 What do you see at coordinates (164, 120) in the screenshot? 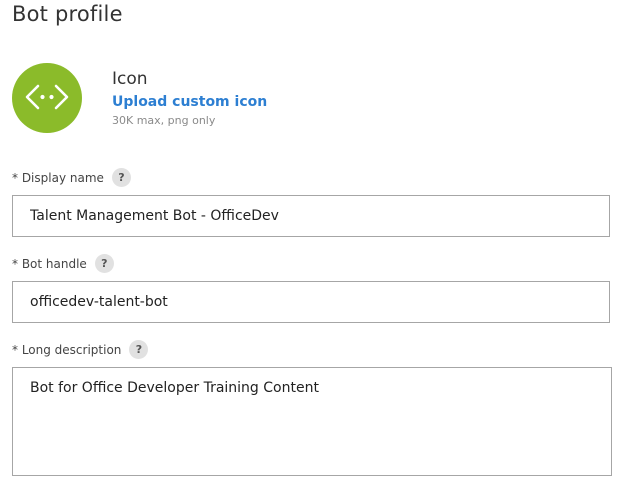
I see `icon-upload-hint: 30K max, png only` at bounding box center [164, 120].